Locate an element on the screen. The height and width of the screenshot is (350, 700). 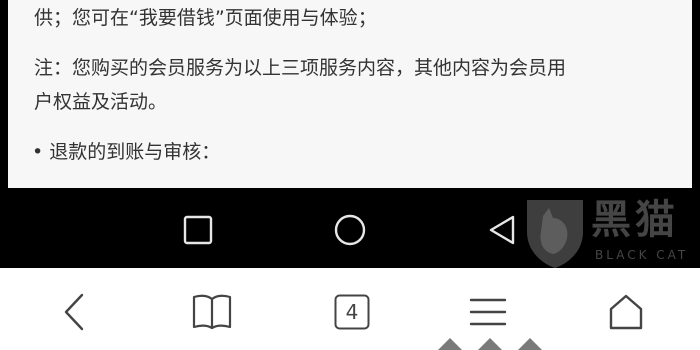
watermark-fragment is located at coordinates (490, 344).